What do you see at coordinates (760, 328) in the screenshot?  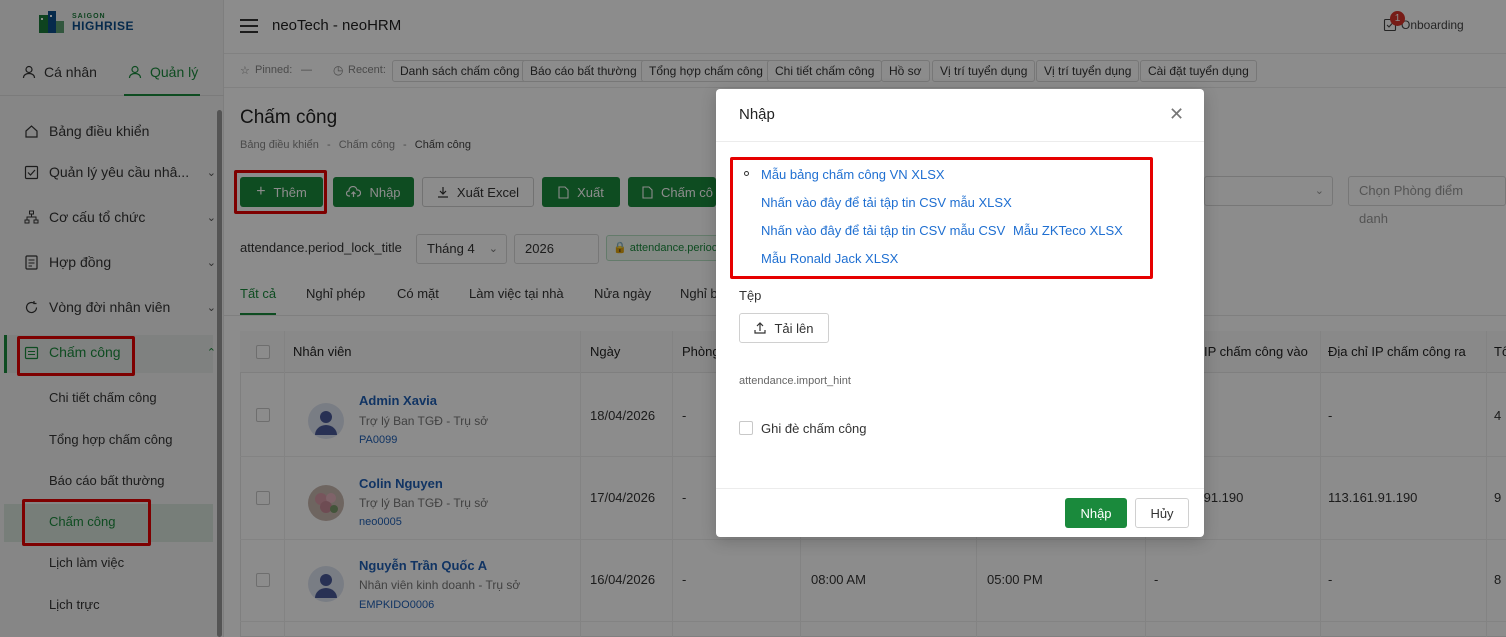 I see `upload-icon` at bounding box center [760, 328].